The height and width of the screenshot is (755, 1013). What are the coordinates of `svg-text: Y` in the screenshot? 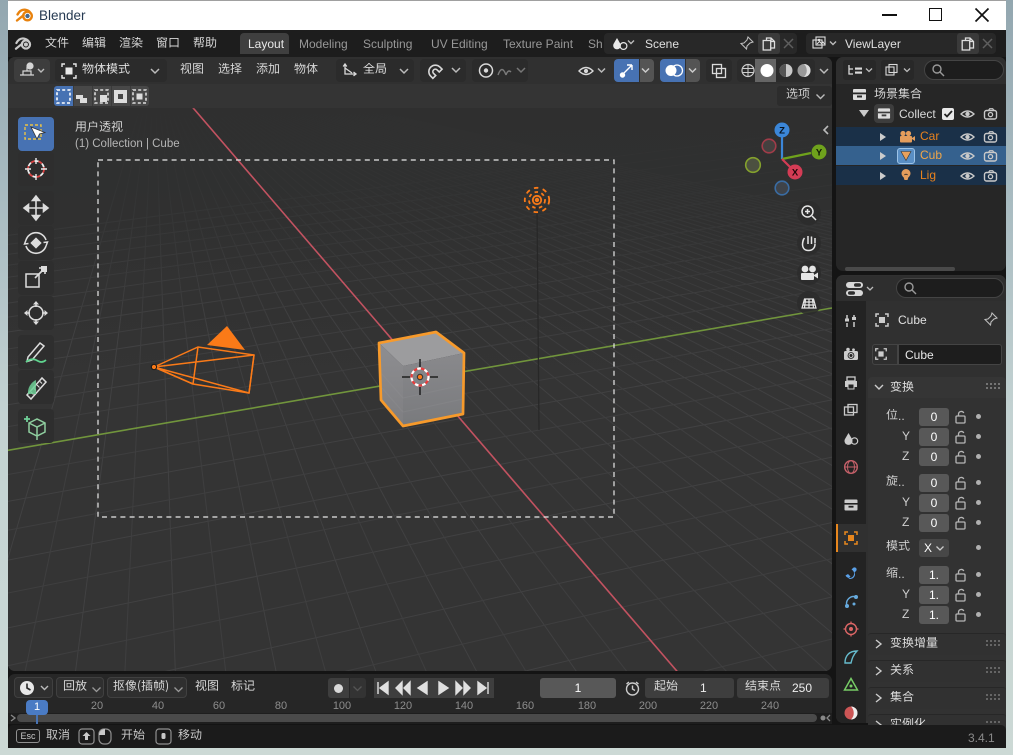 It's located at (819, 153).